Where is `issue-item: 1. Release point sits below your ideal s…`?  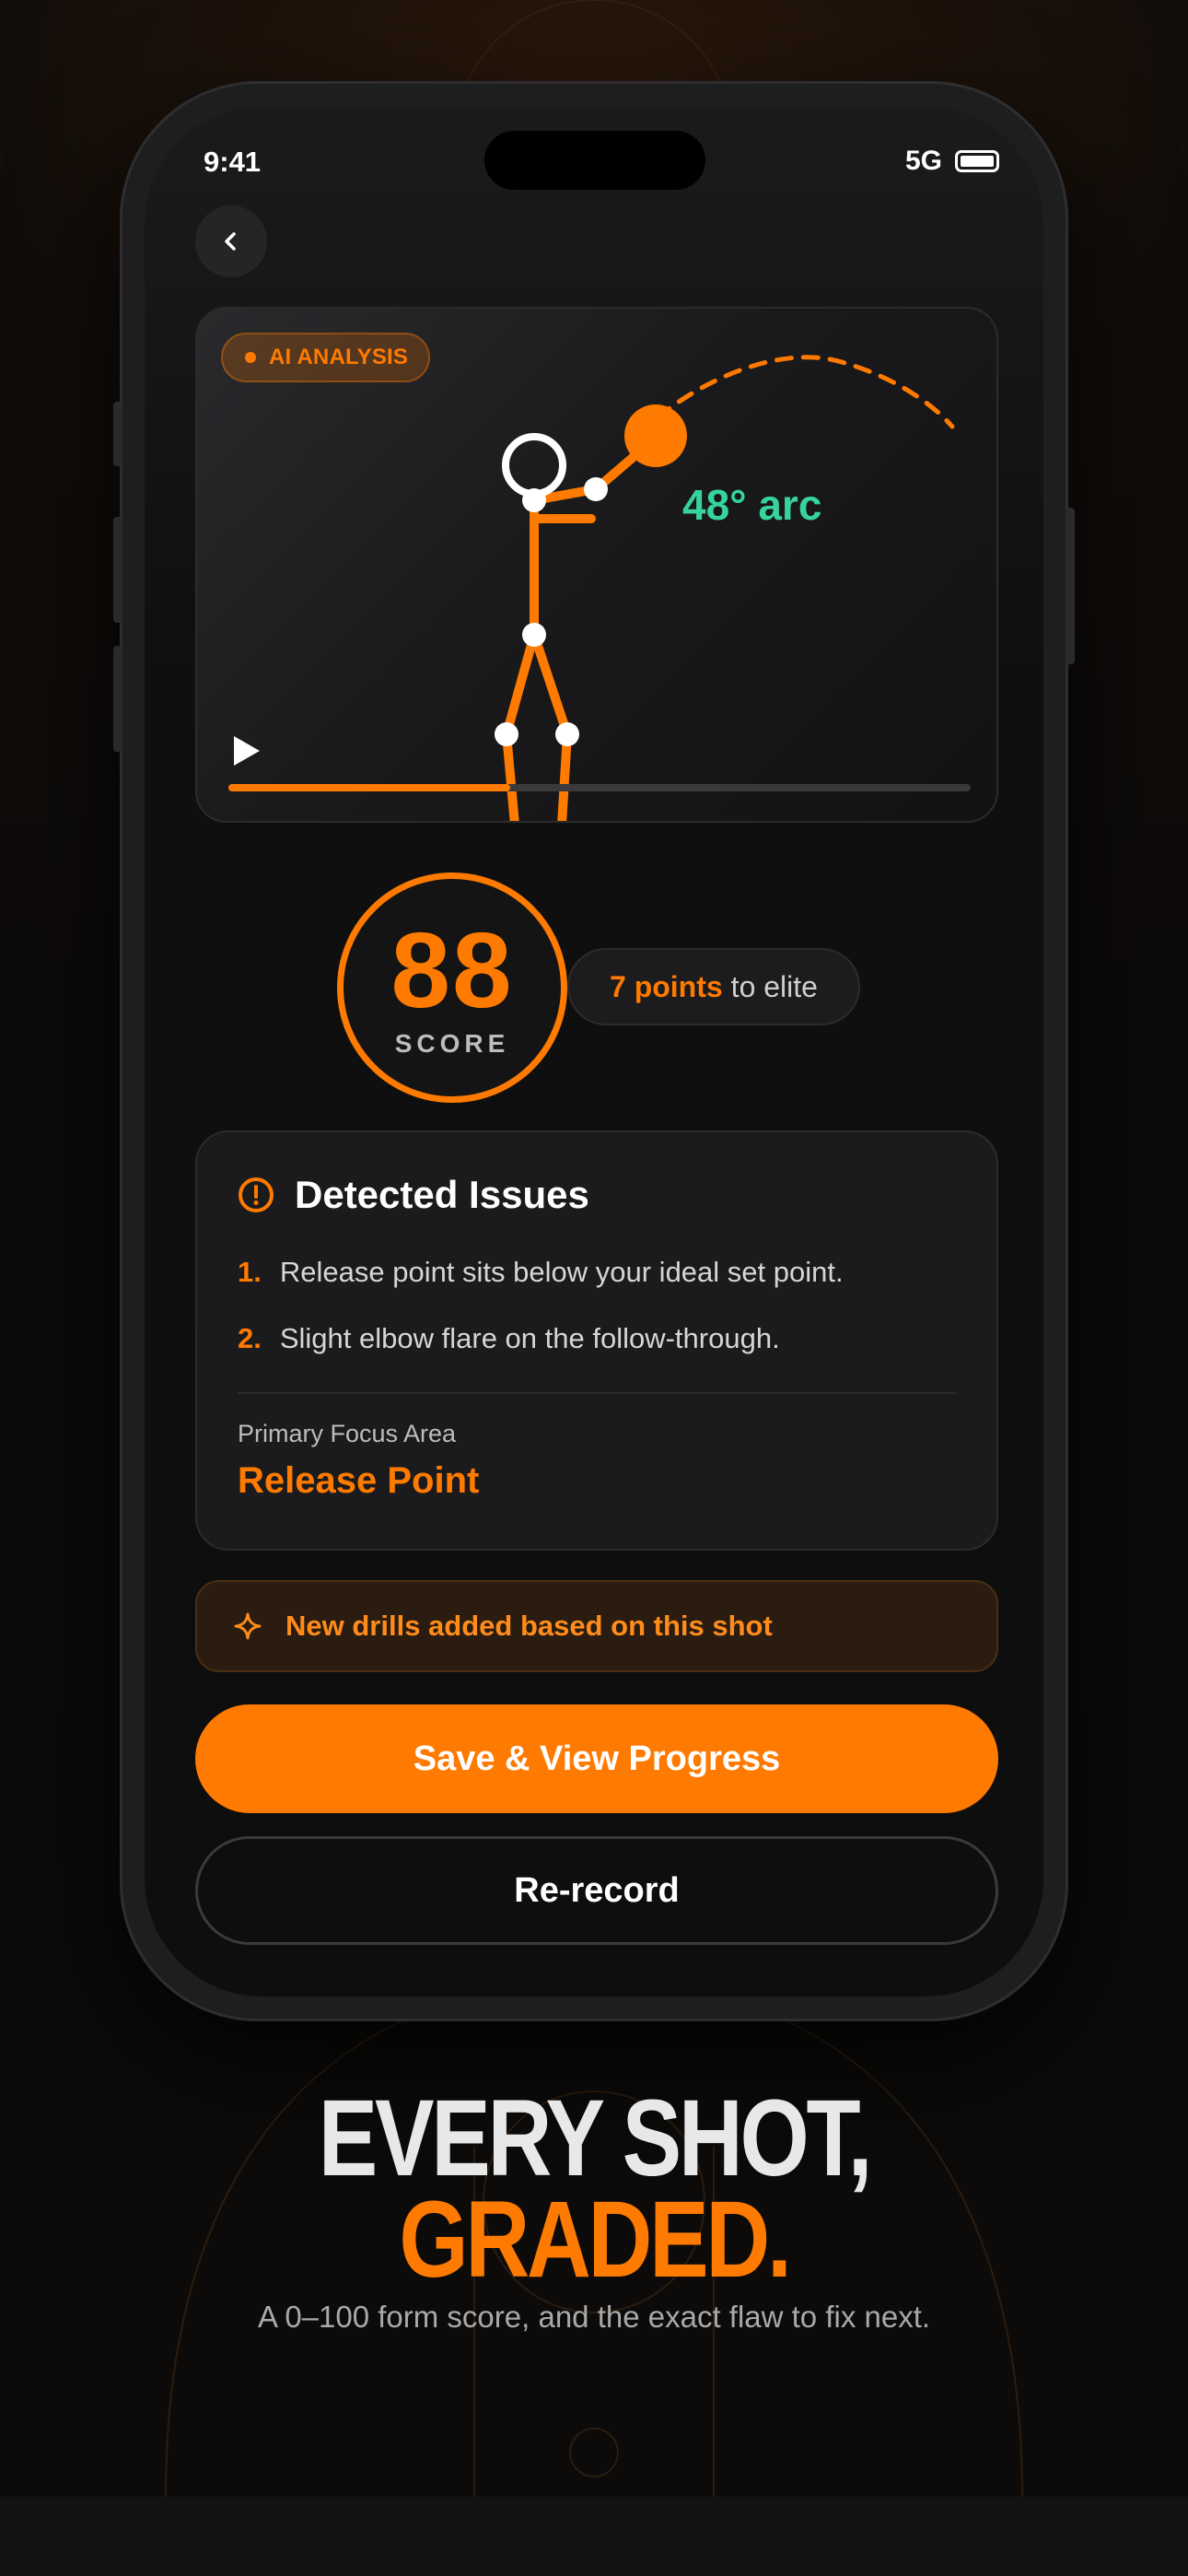
issue-item: 1. Release point sits below your ideal s… is located at coordinates (541, 1272).